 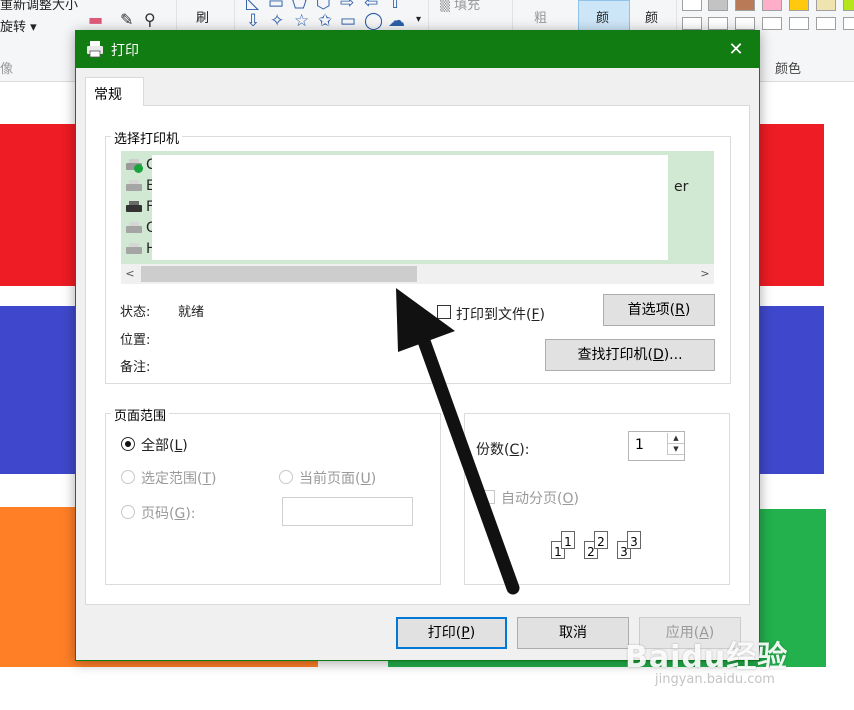 What do you see at coordinates (715, 679) in the screenshot?
I see `watermark-url: jingyan.baidu.com` at bounding box center [715, 679].